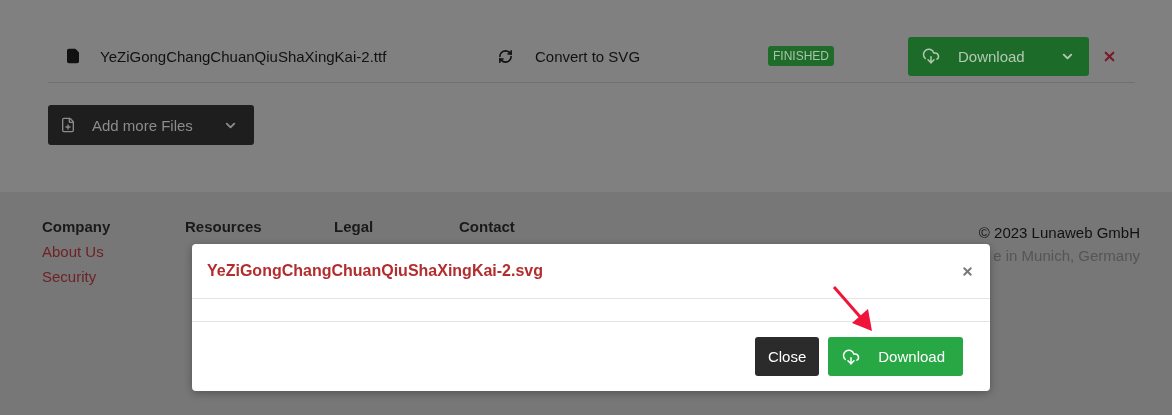 This screenshot has width=1172, height=415. I want to click on close-button: Close, so click(787, 356).